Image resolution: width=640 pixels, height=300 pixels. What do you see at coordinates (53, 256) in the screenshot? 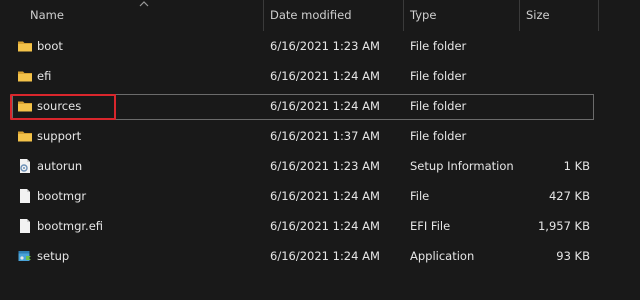
I see `file-name: setup` at bounding box center [53, 256].